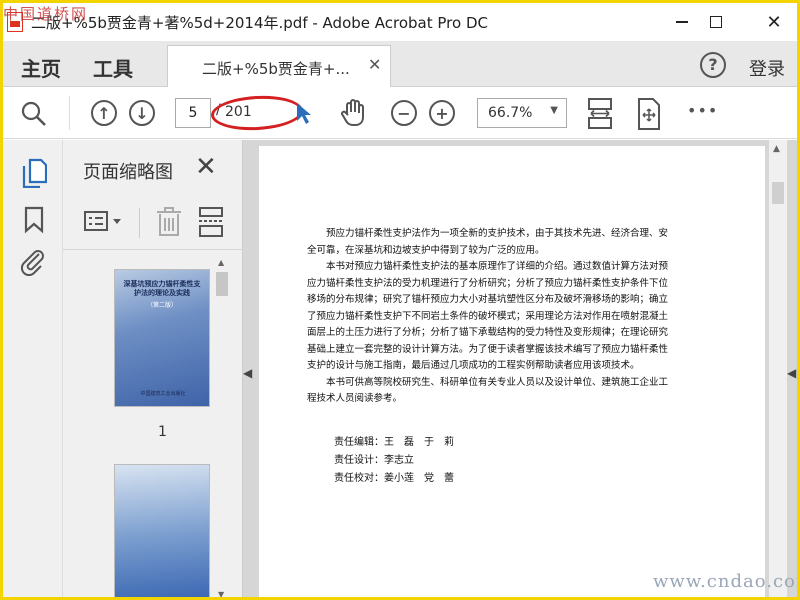 The width and height of the screenshot is (800, 600). Describe the element at coordinates (104, 113) in the screenshot. I see `previous-page-icon: ↑` at that location.